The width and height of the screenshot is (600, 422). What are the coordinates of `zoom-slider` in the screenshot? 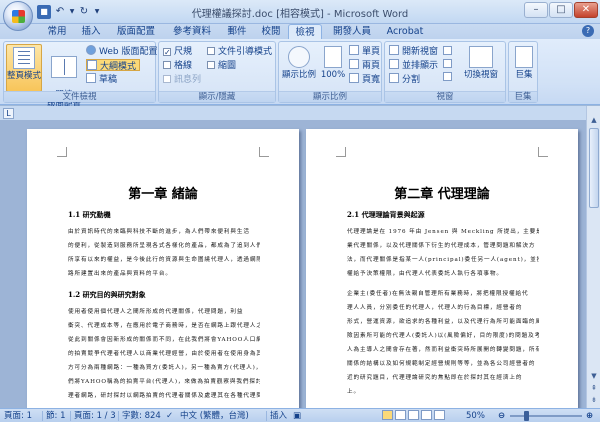 It's located at (546, 416).